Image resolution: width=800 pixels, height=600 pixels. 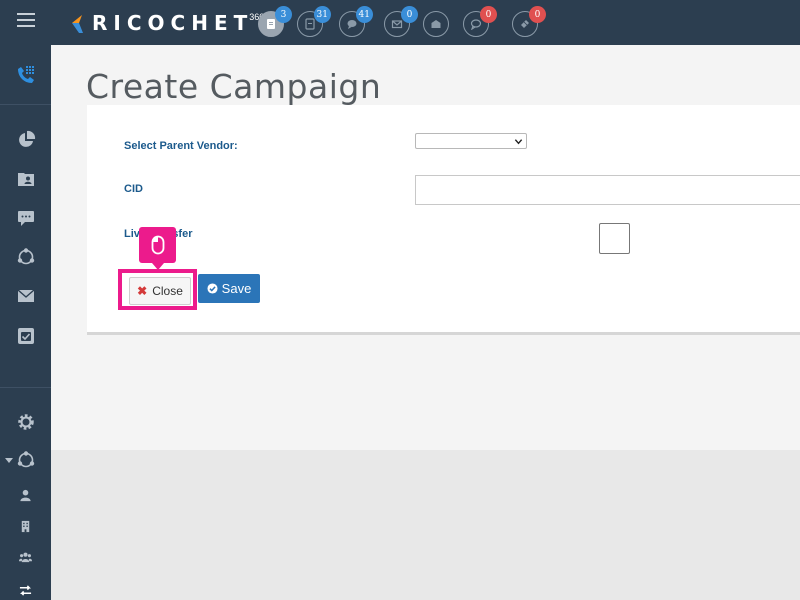 I want to click on ticket-icon, so click(x=525, y=24).